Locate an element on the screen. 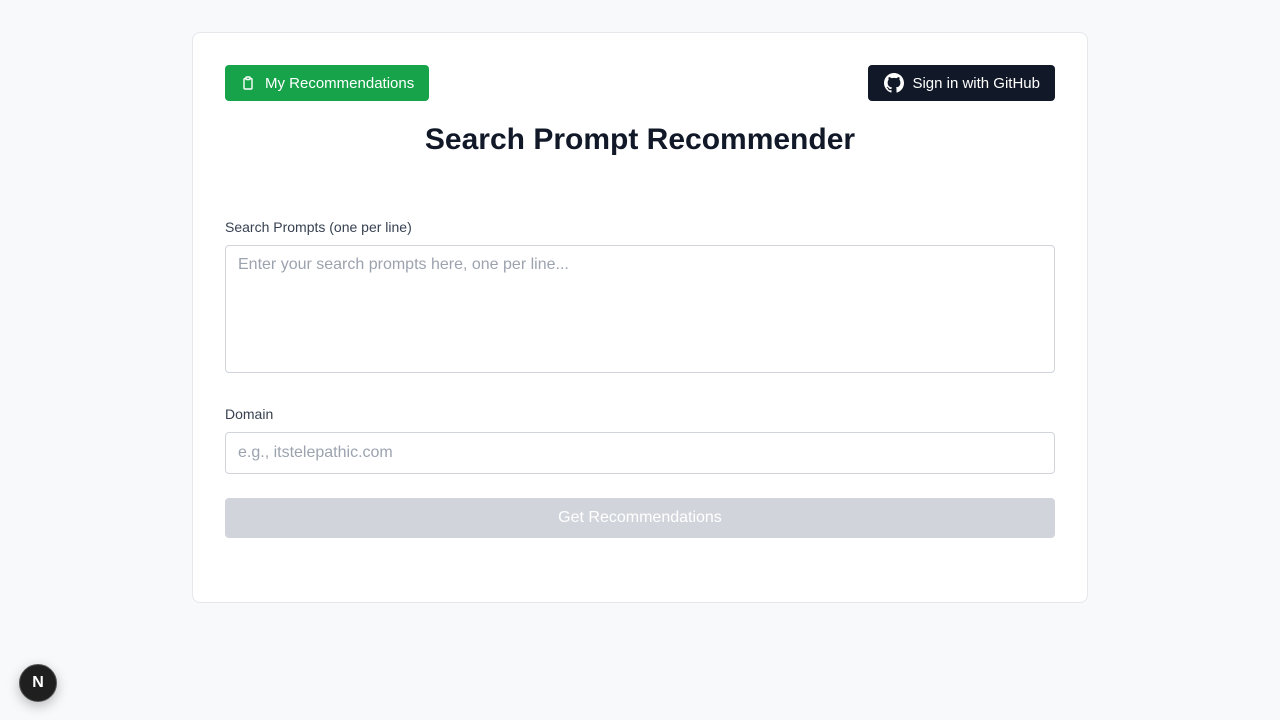 The width and height of the screenshot is (1280, 720). search-prompts-label: Search Prompts (one per line) is located at coordinates (318, 227).